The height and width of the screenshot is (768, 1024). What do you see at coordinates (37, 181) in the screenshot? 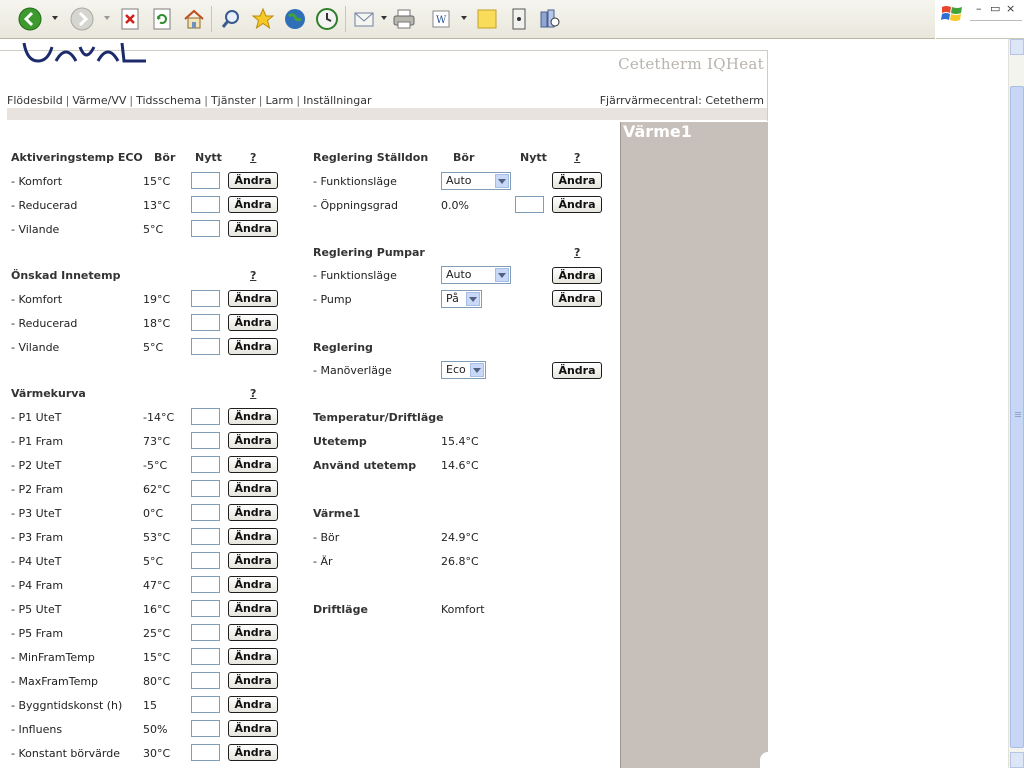
I see `row-label: - Komfort` at bounding box center [37, 181].